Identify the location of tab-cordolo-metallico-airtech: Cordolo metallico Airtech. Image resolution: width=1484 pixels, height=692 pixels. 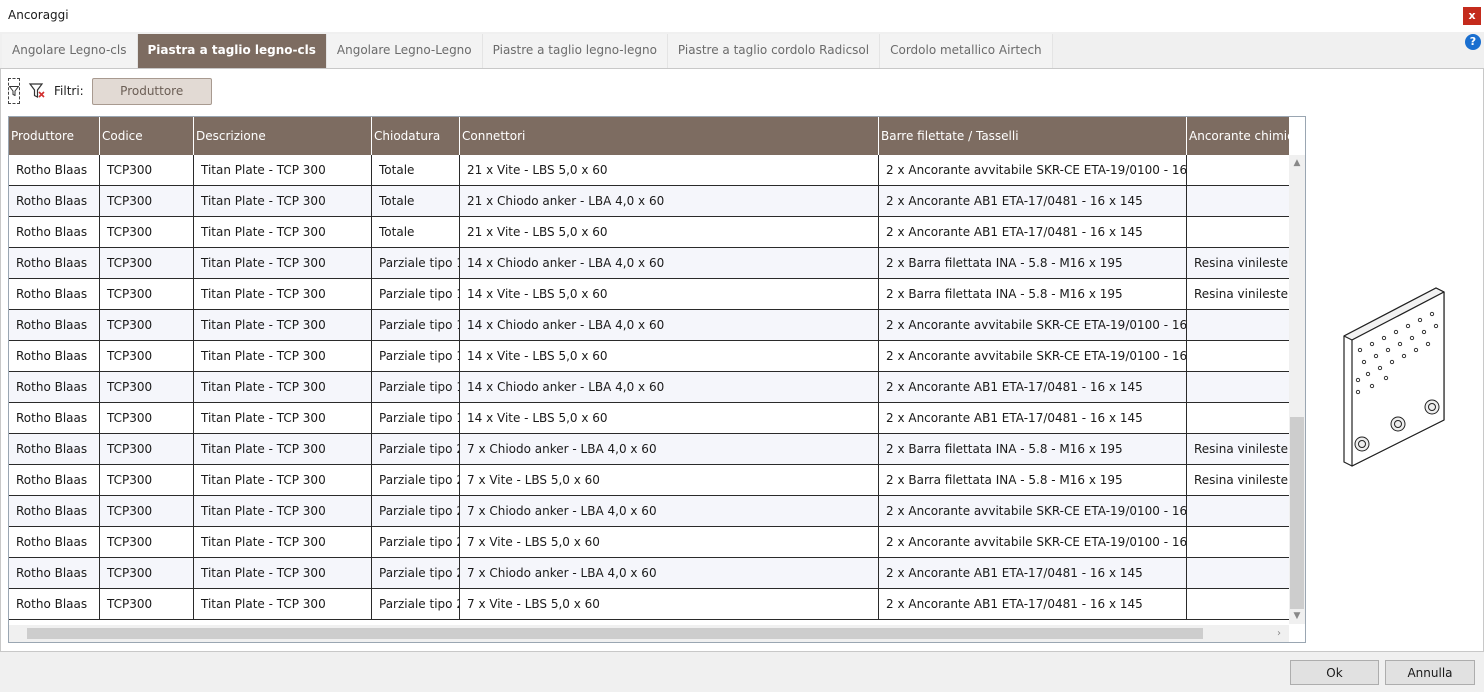
(966, 51).